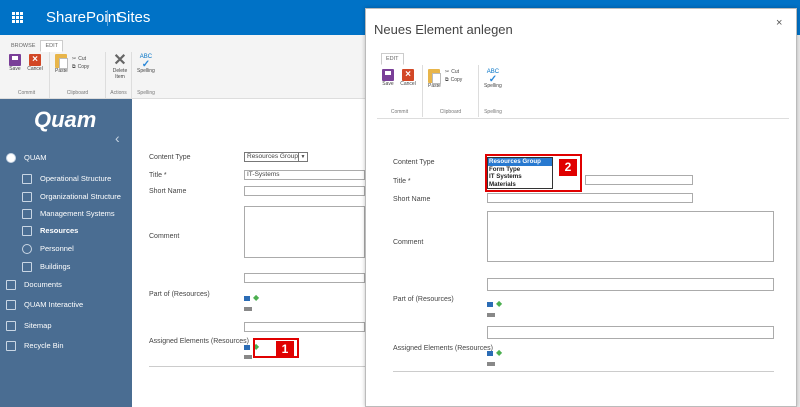  I want to click on dialog-title-input, so click(639, 180).